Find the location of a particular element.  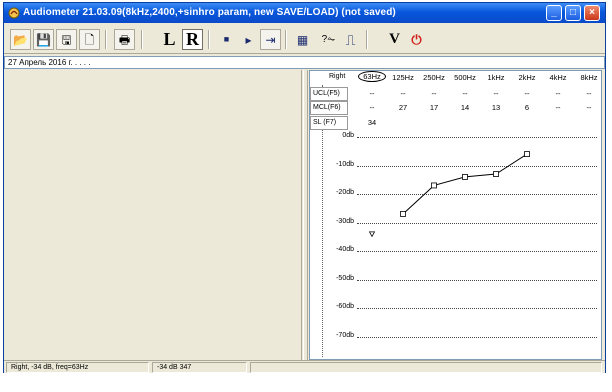

power-button: ⏻ is located at coordinates (416, 39).